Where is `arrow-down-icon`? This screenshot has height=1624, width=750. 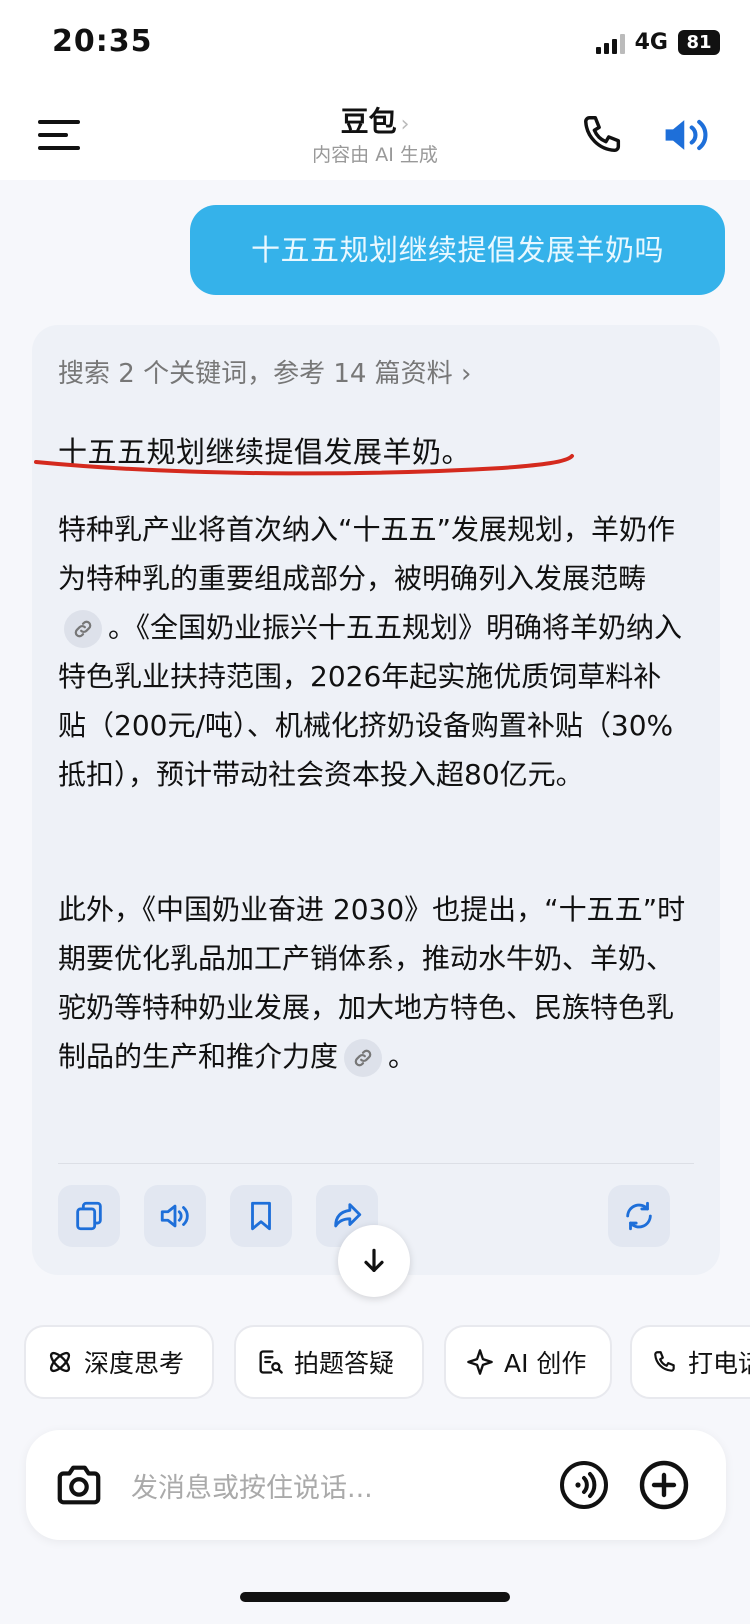
arrow-down-icon is located at coordinates (374, 1260).